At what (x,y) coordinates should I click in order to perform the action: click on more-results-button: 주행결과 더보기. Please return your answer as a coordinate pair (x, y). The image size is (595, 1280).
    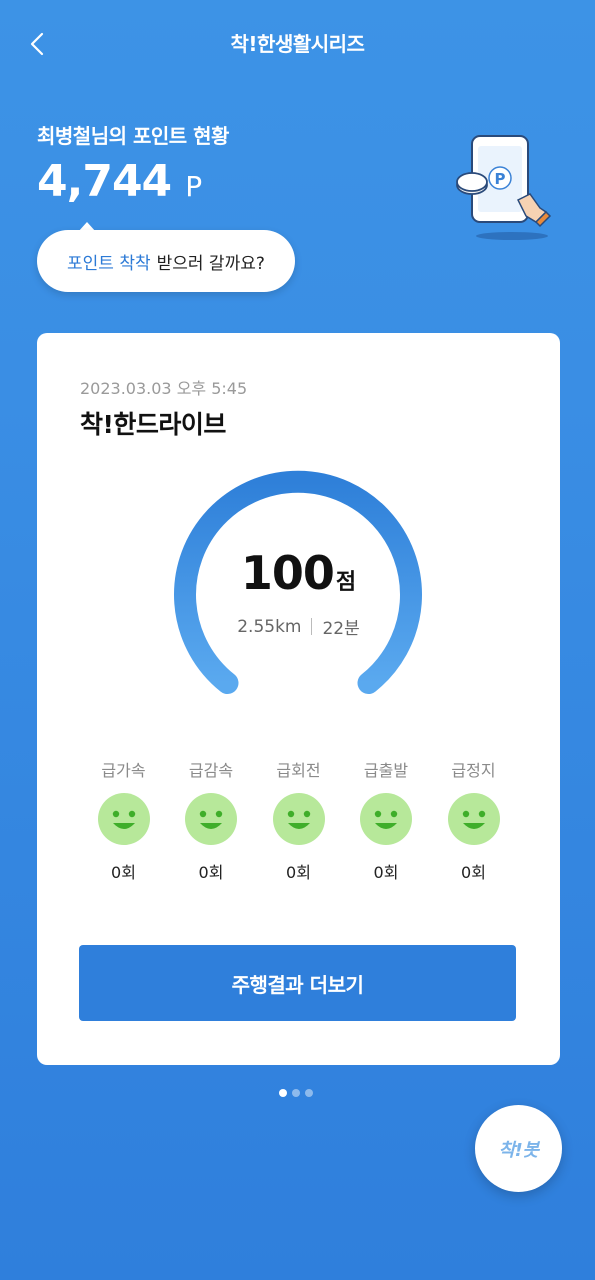
    Looking at the image, I should click on (297, 983).